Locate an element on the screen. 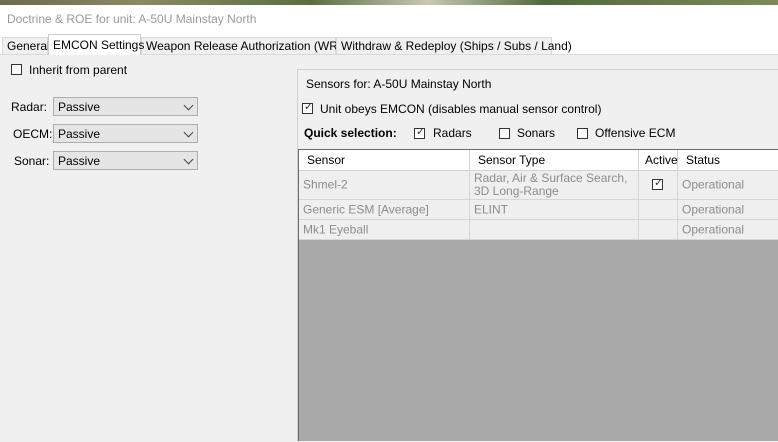  oecm-label: OECM: is located at coordinates (33, 134).